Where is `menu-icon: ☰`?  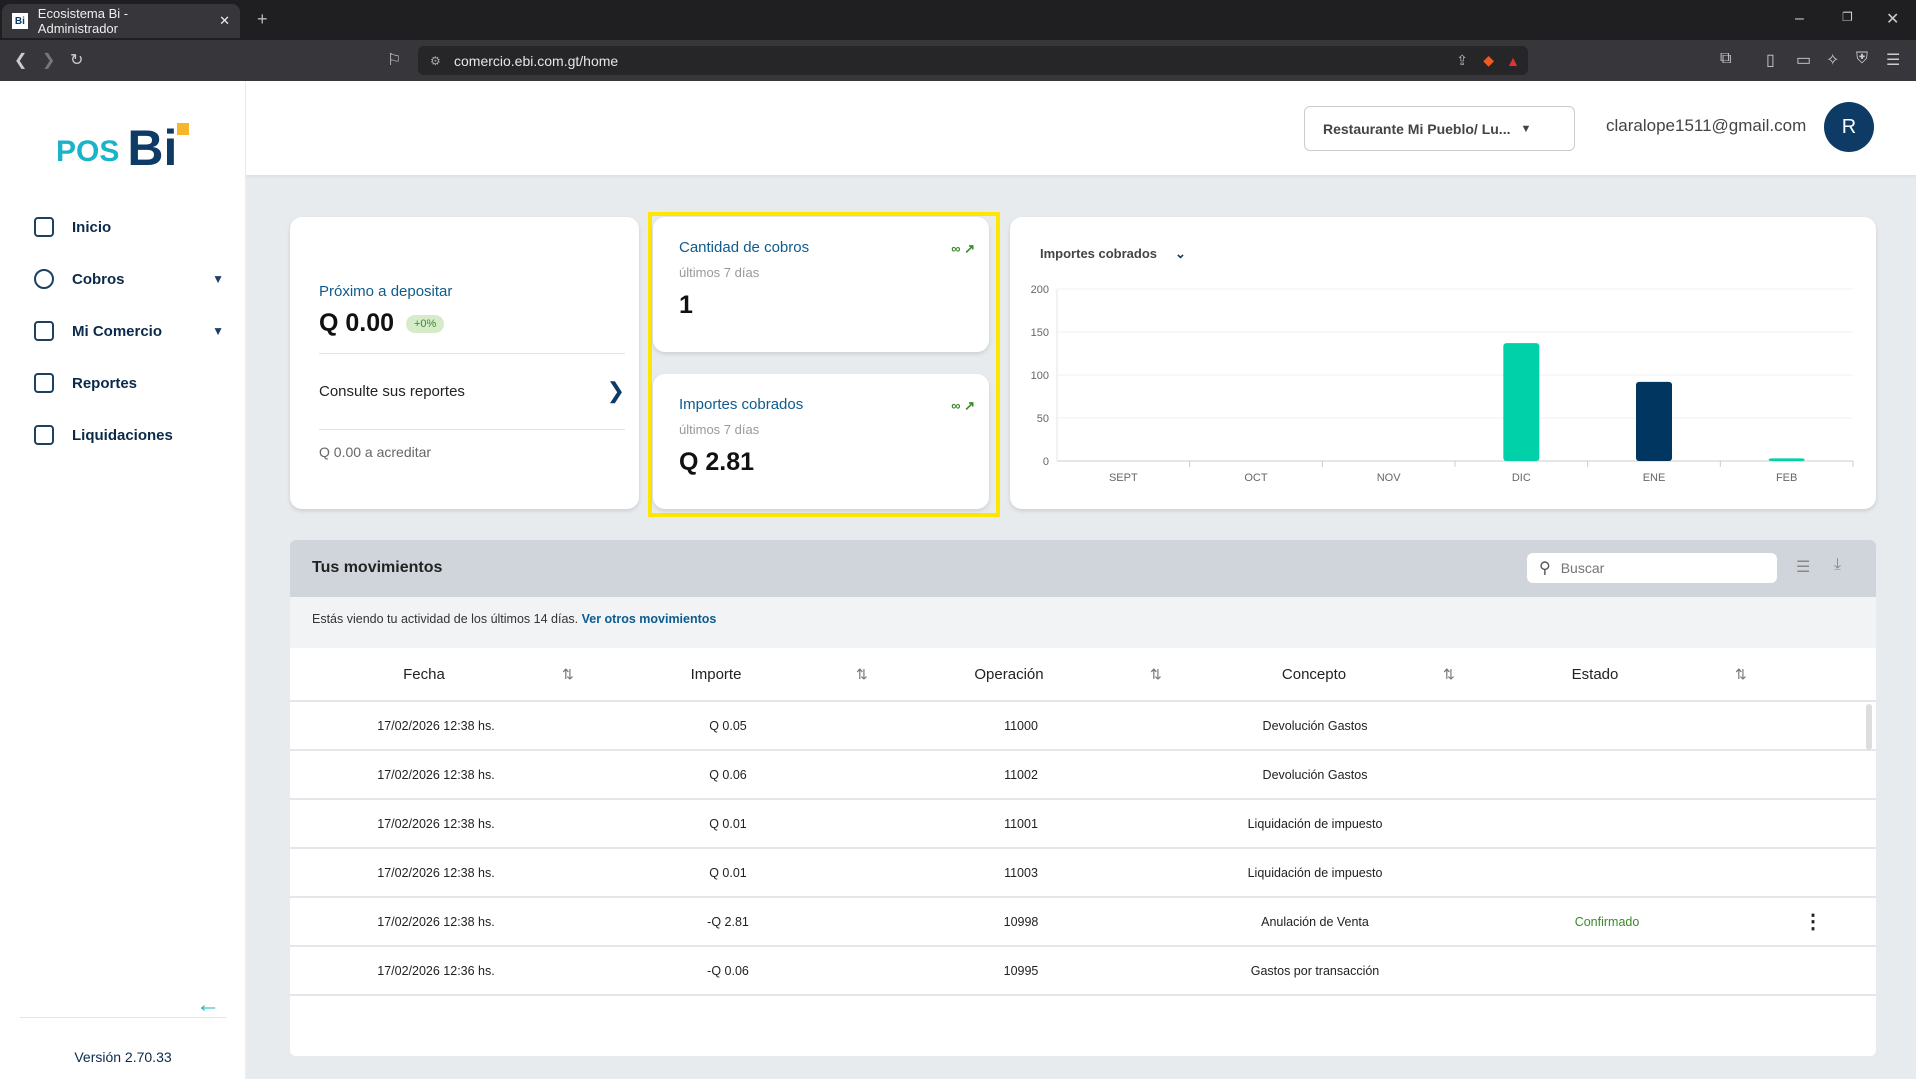
menu-icon: ☰ is located at coordinates (1893, 60).